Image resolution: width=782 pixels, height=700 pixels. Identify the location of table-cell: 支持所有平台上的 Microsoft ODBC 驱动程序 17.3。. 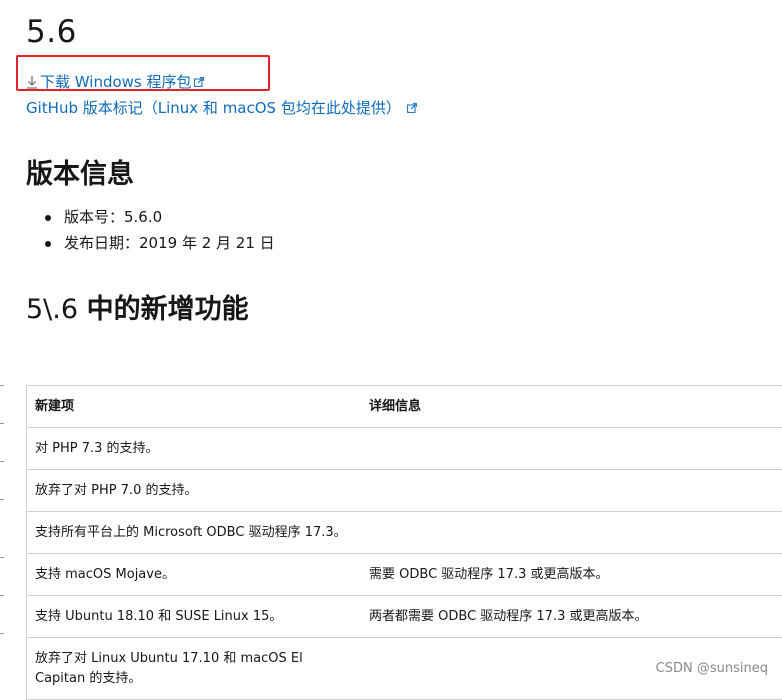
(194, 533).